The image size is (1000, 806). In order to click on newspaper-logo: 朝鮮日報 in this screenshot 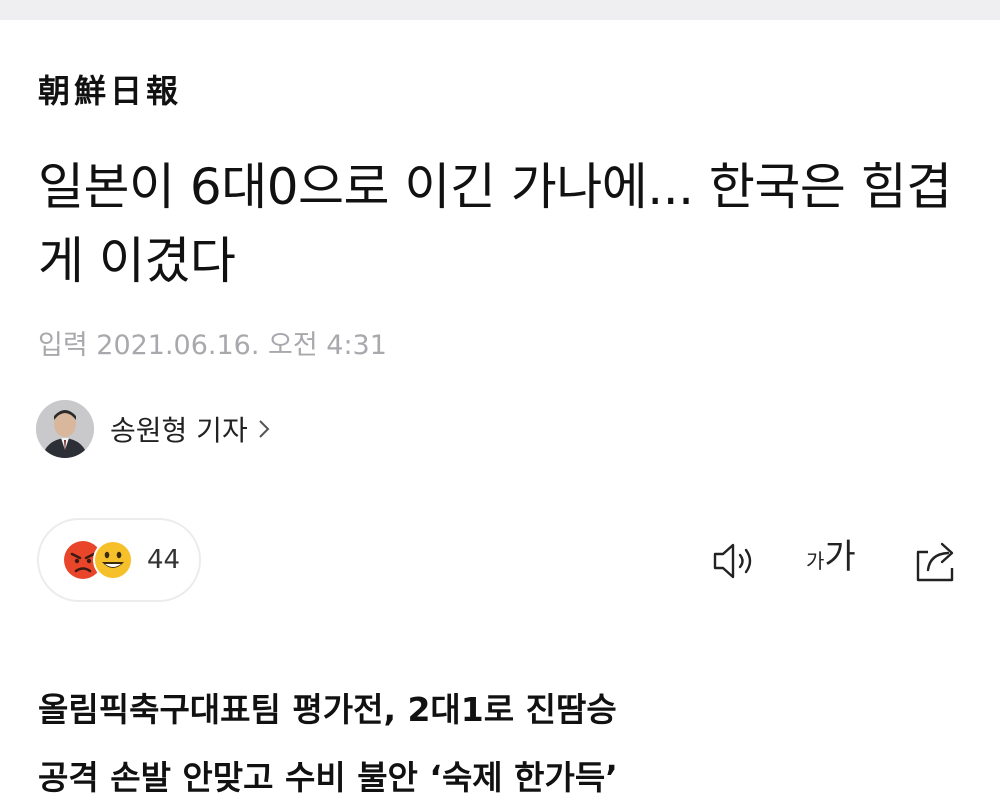, I will do `click(110, 91)`.